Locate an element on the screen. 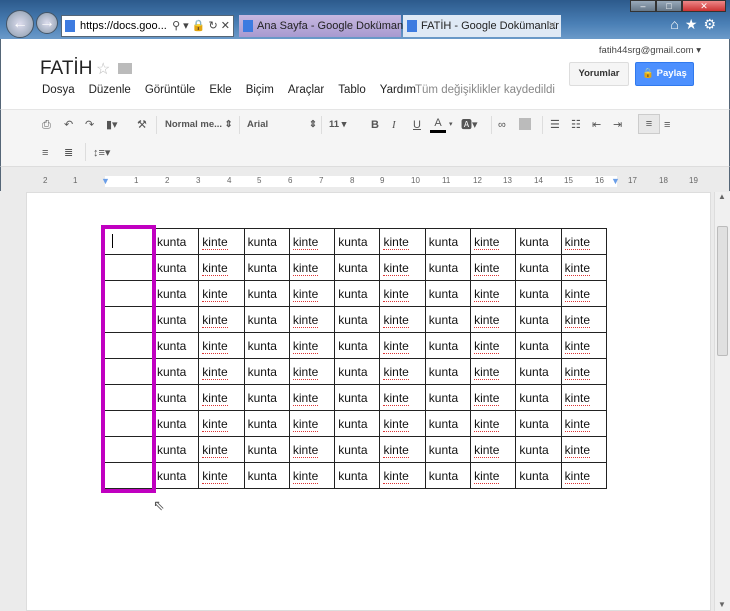  right-indent-marker: ▼ is located at coordinates (615, 181).